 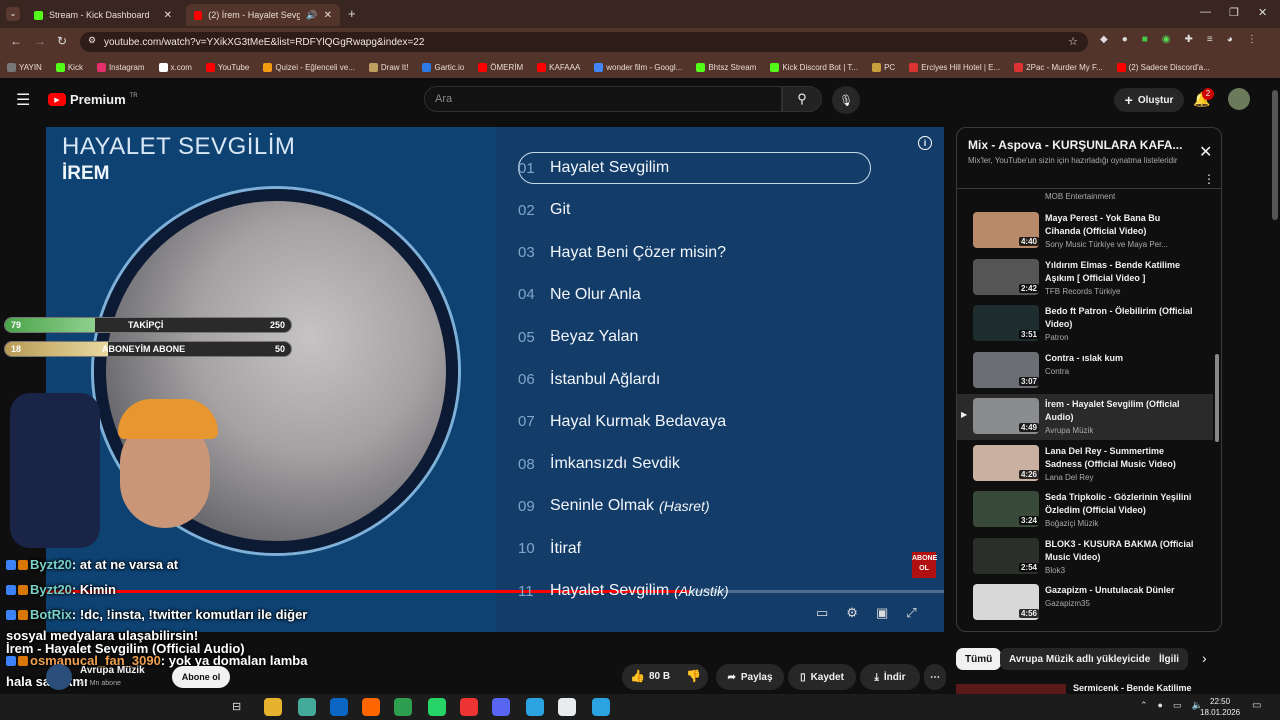 What do you see at coordinates (567, 707) in the screenshot?
I see `chrome-icon` at bounding box center [567, 707].